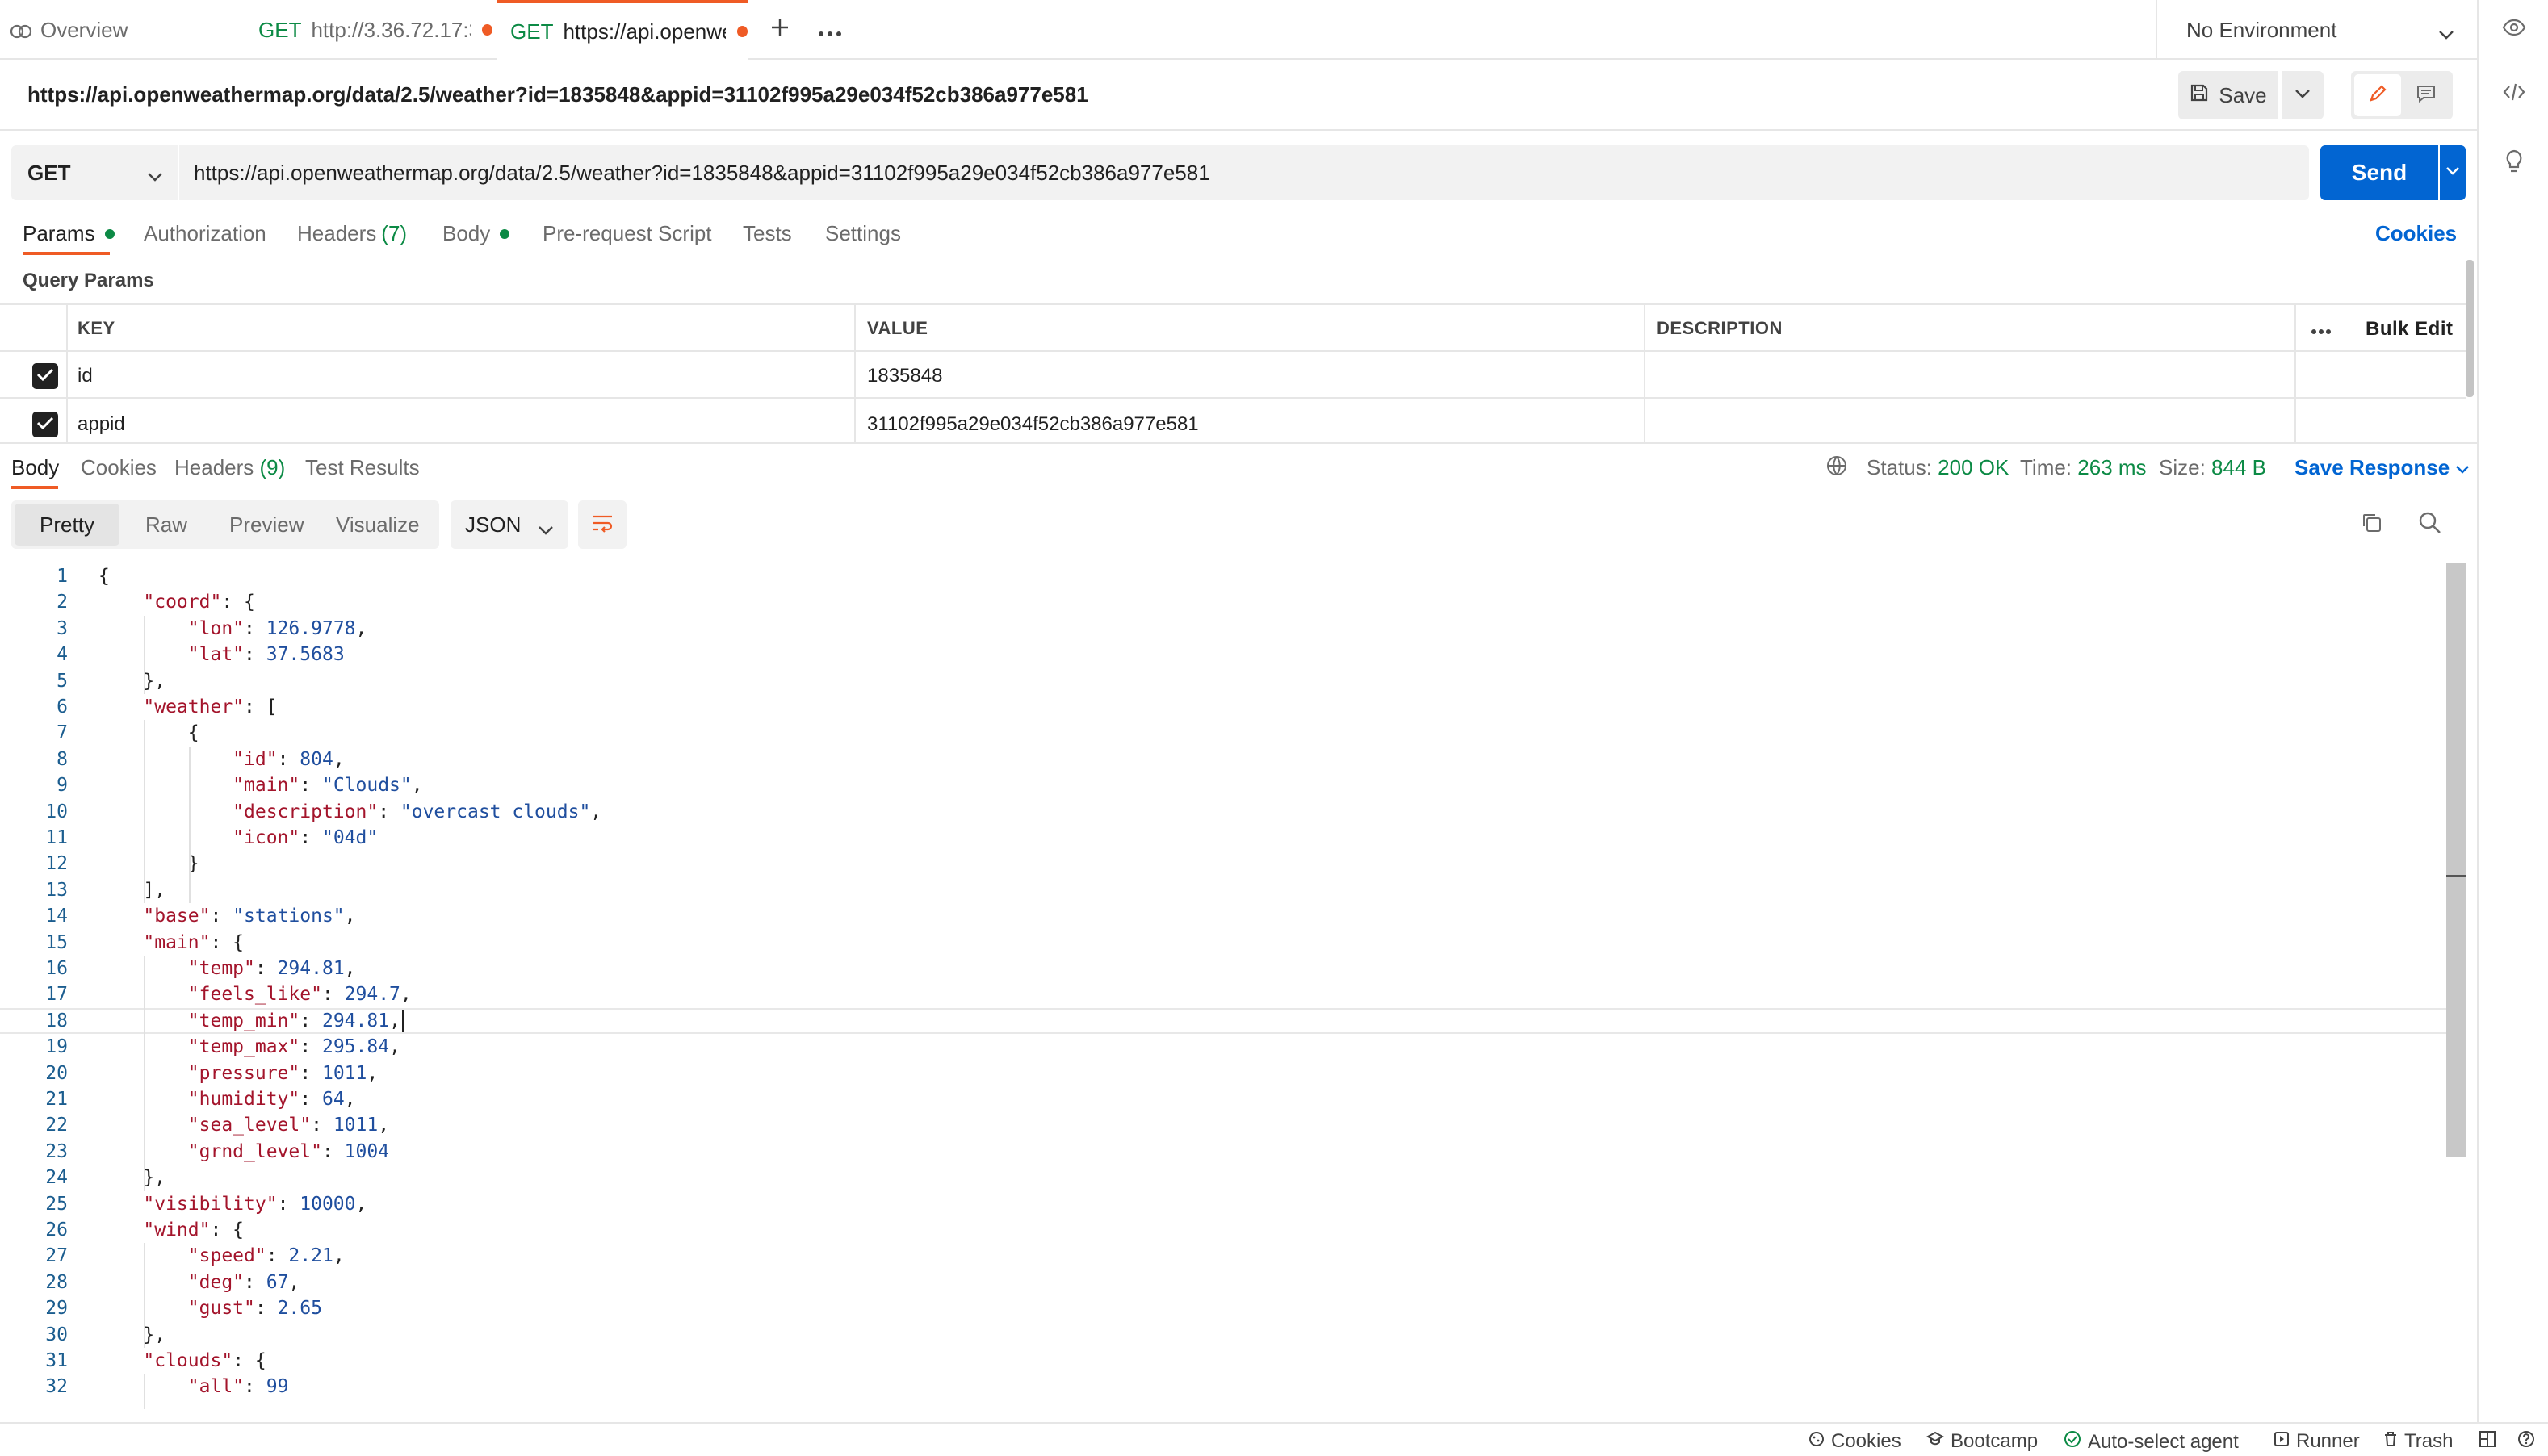 This screenshot has height=1456, width=2548. What do you see at coordinates (57, 995) in the screenshot?
I see `line-number: 17` at bounding box center [57, 995].